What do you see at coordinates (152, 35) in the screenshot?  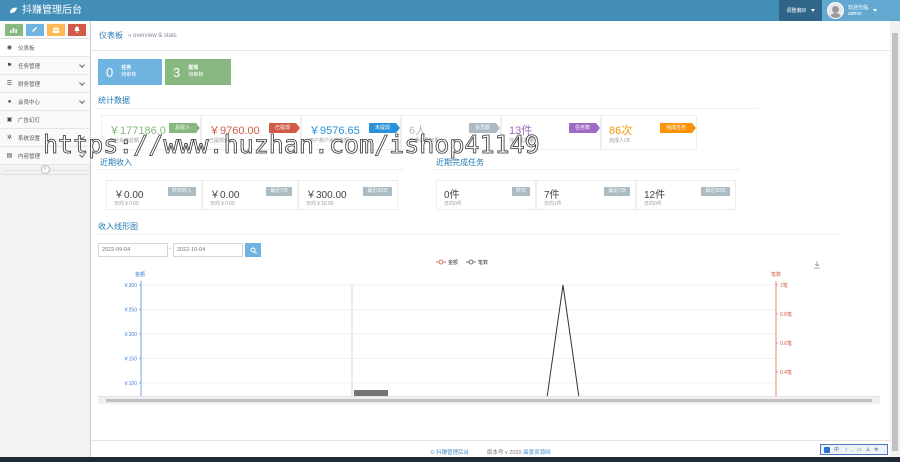 I see `page-subtitle: » overview & stats` at bounding box center [152, 35].